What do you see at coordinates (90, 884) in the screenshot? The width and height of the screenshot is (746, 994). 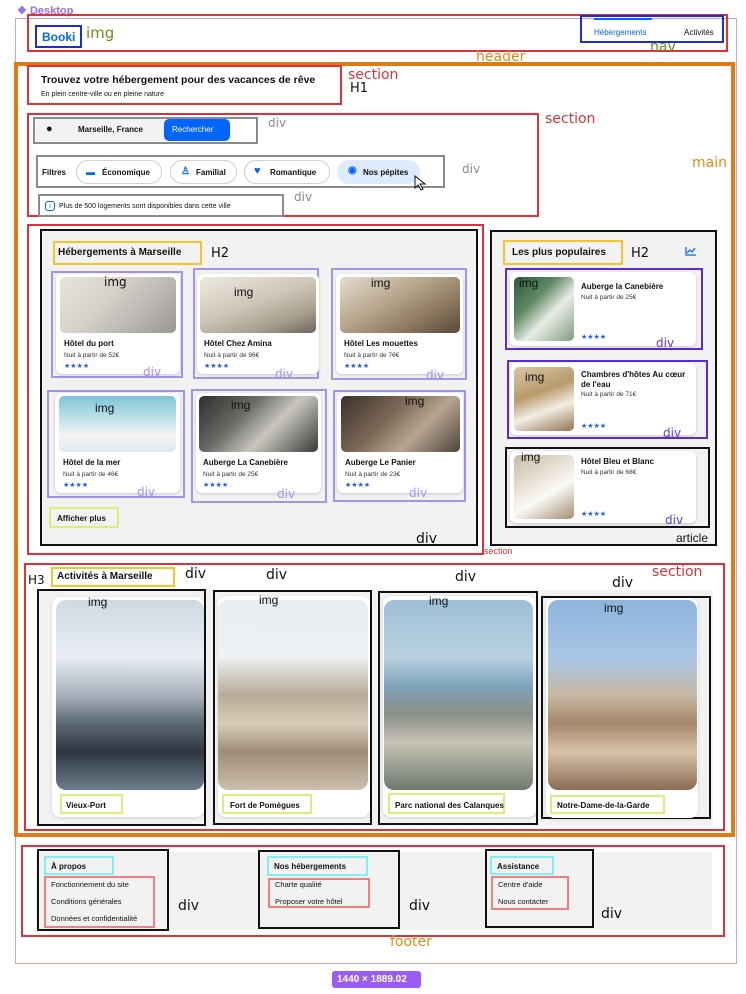 I see `footer-link: Fonctionnement du site` at bounding box center [90, 884].